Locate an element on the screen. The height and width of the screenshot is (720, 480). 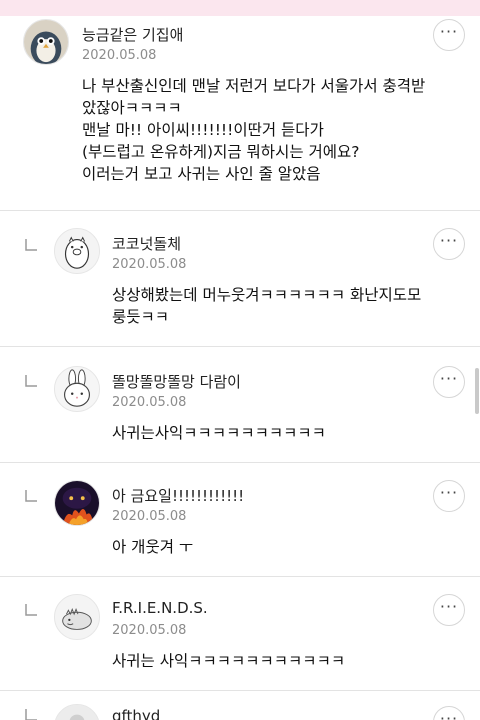
dinosaur-avatar-icon is located at coordinates (77, 617).